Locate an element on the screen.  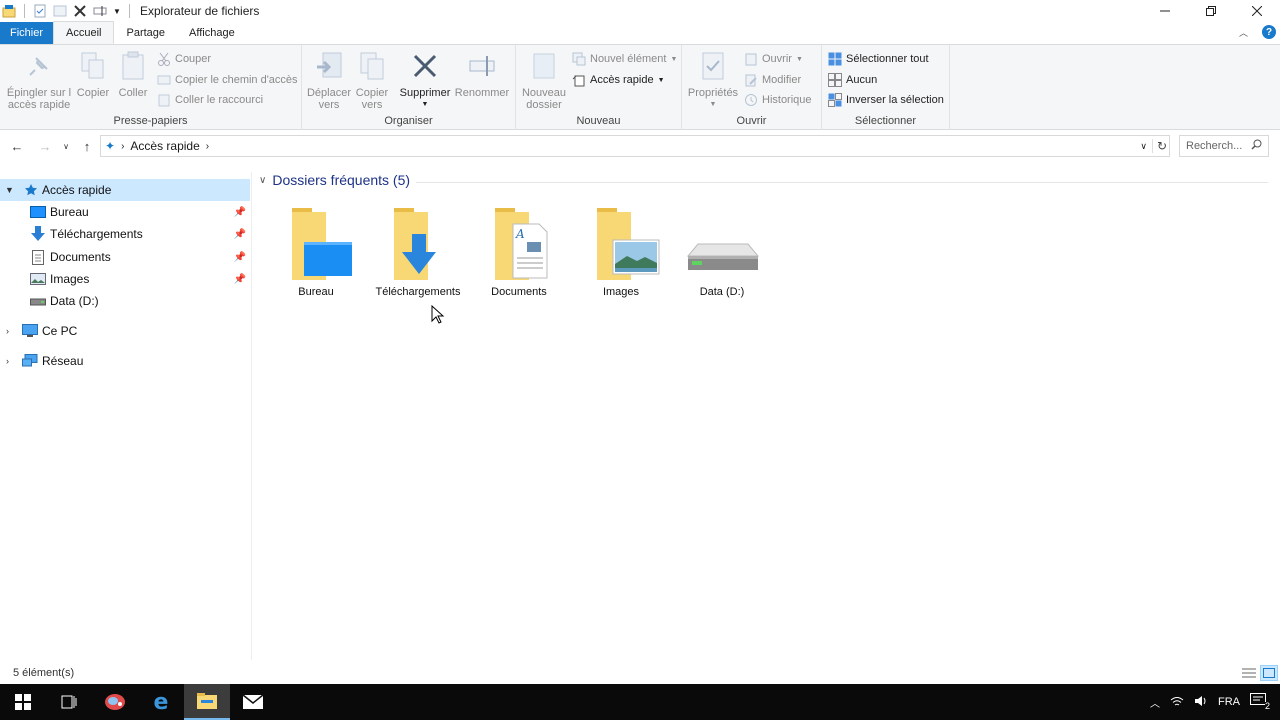
input-language: FRA is located at coordinates (1229, 702).